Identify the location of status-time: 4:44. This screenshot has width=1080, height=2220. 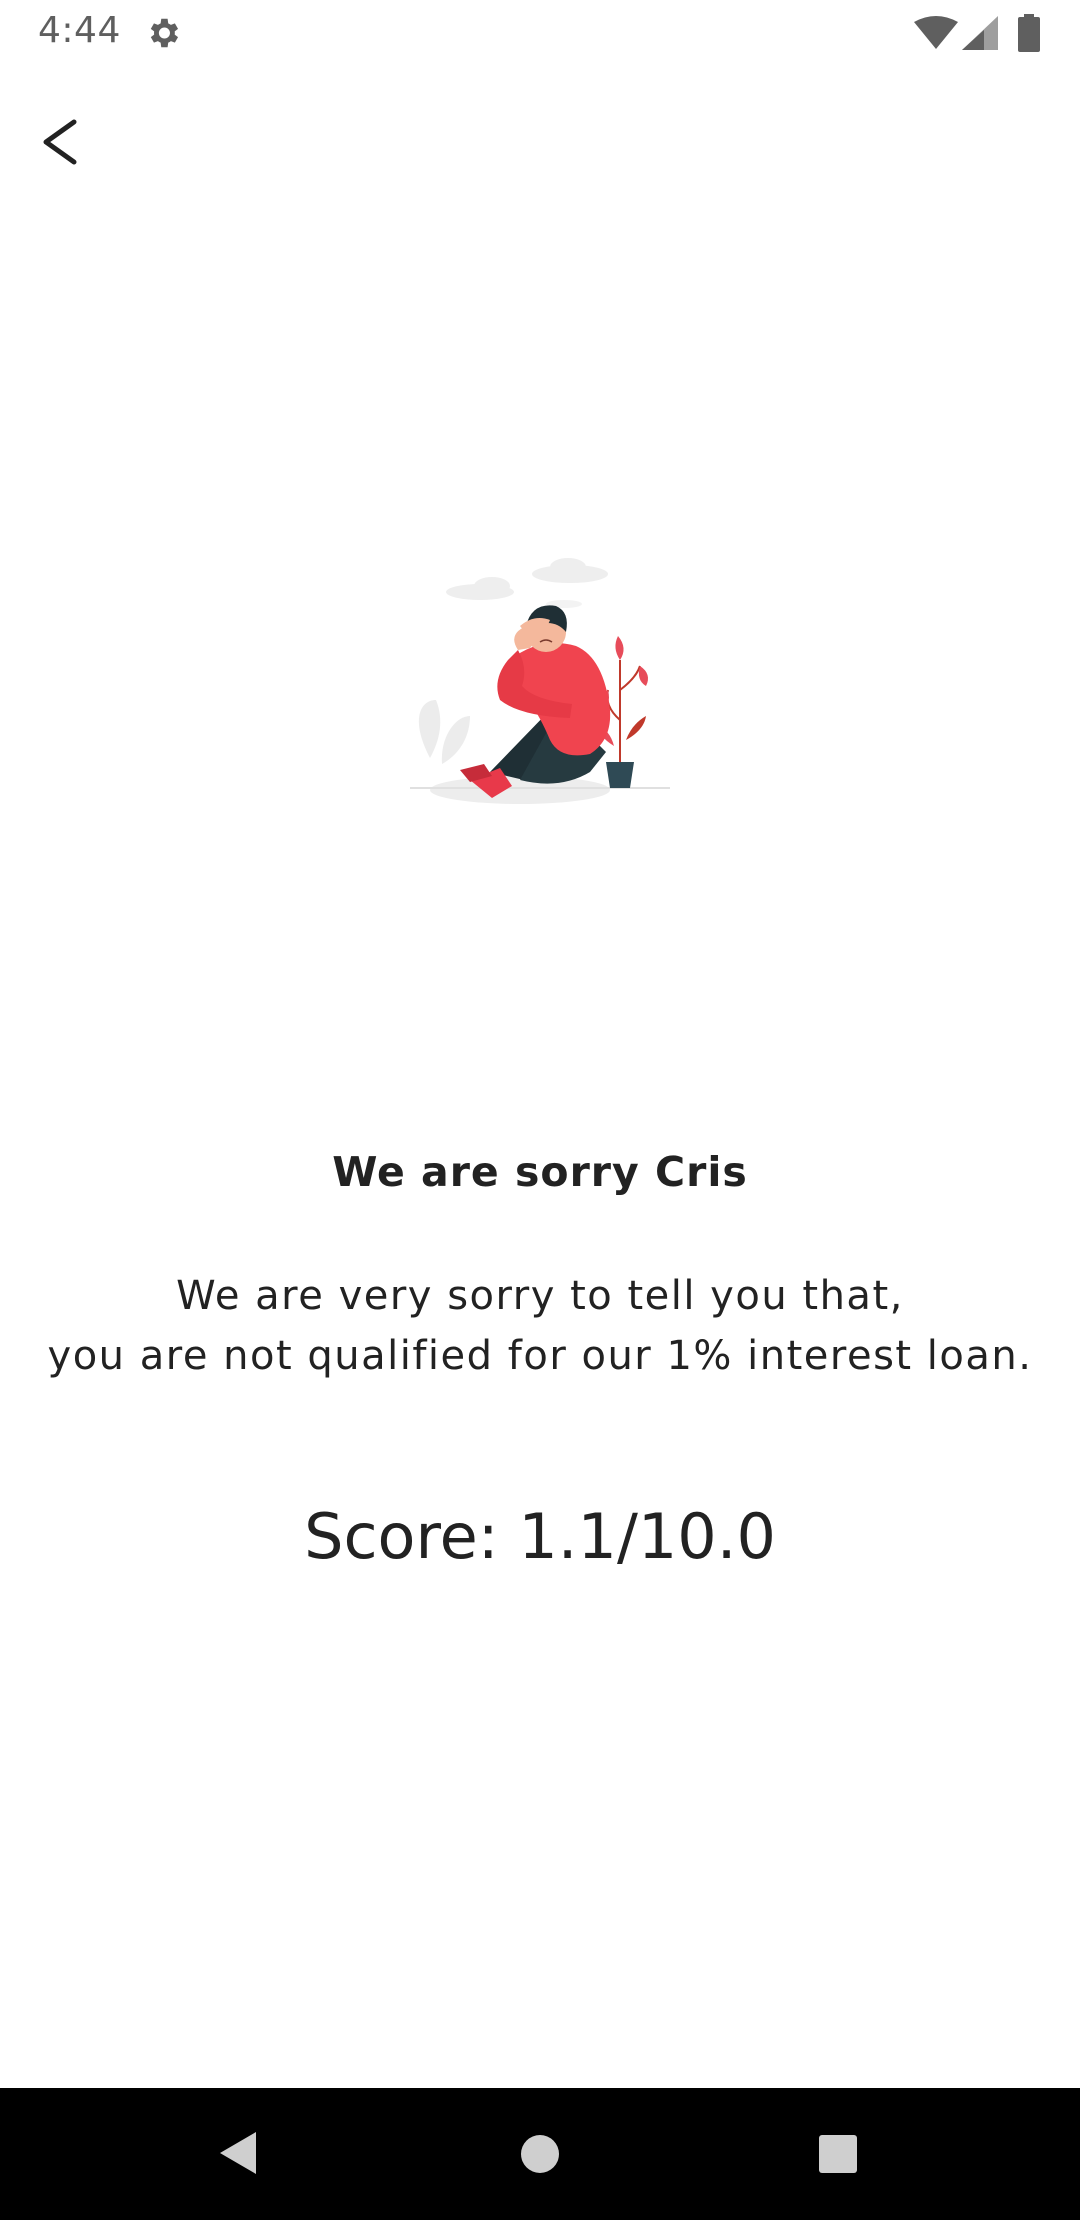
(79, 30).